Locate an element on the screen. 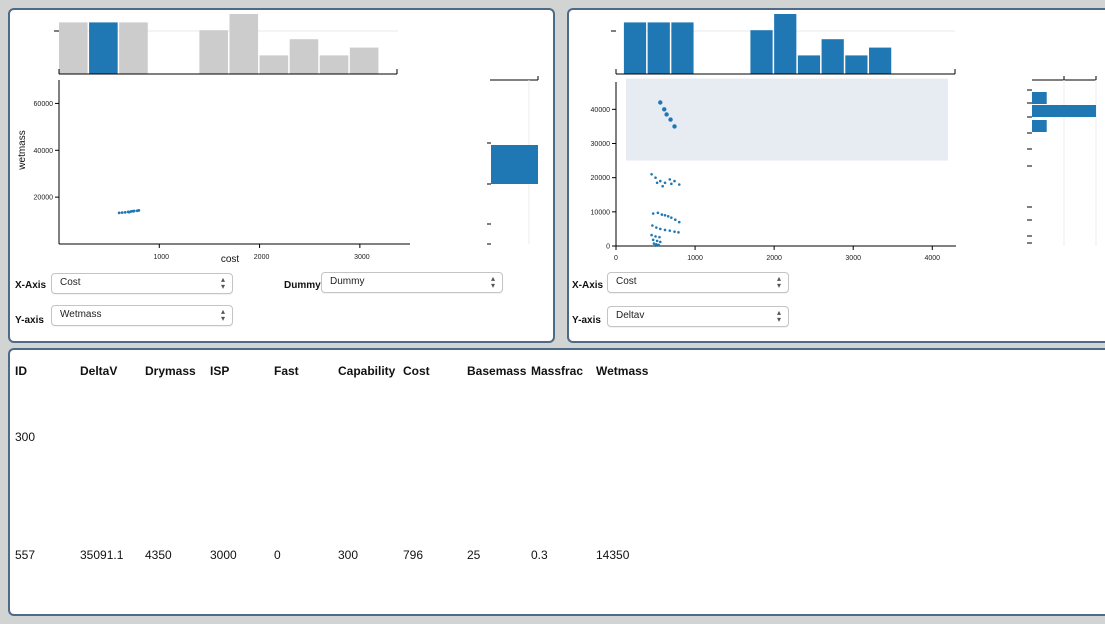 This screenshot has width=1105, height=624. y-tick-label: 0 is located at coordinates (608, 247).